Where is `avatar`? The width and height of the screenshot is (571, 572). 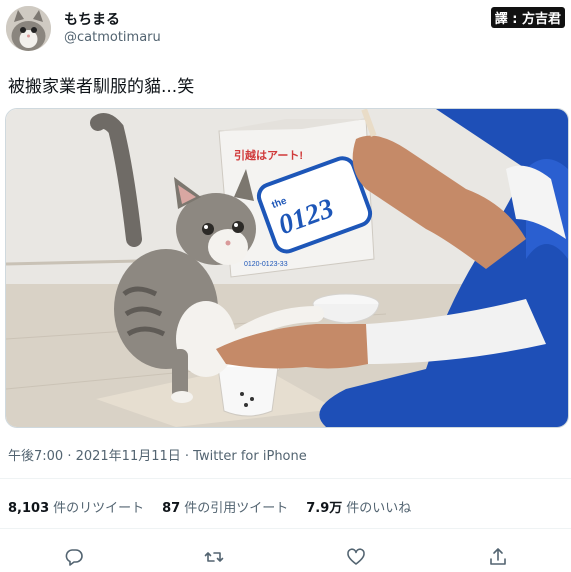
avatar is located at coordinates (28, 28).